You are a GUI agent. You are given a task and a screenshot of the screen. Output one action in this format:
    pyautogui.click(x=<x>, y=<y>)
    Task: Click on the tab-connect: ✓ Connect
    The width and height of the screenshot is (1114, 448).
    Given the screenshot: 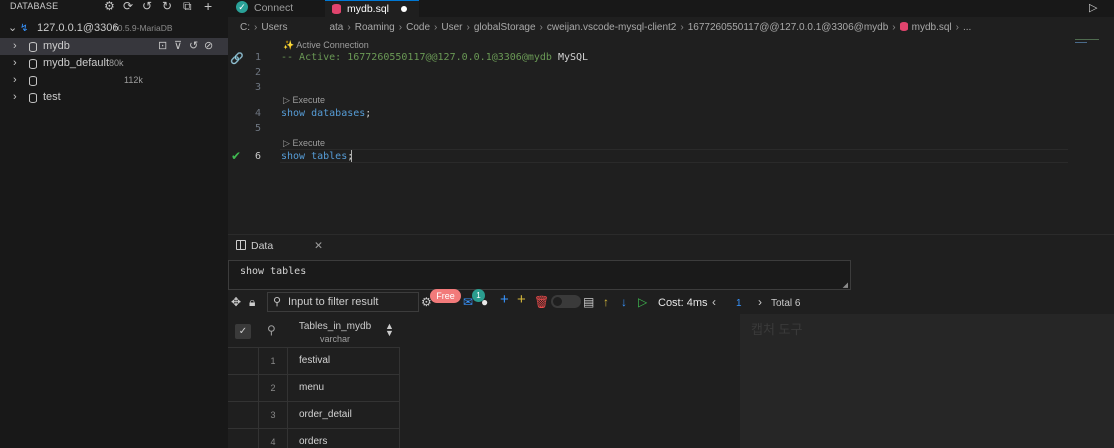 What is the action you would take?
    pyautogui.click(x=276, y=8)
    